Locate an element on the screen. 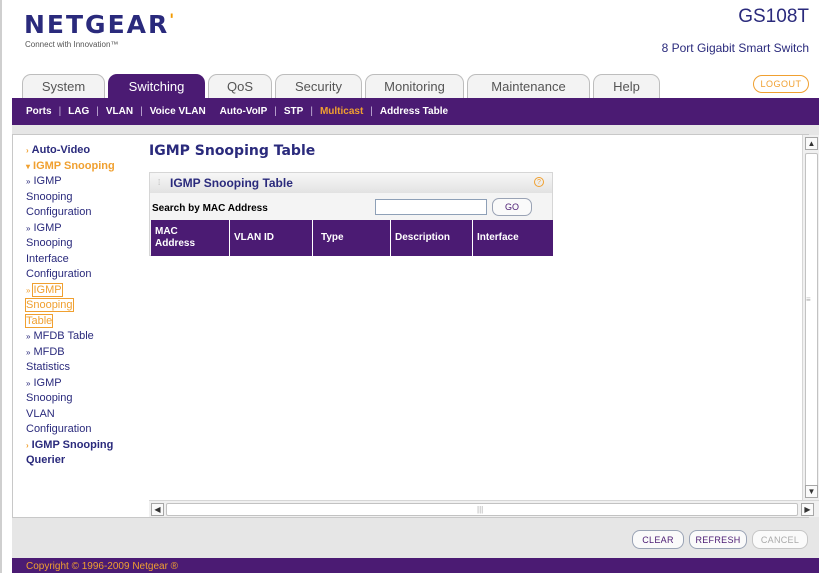  logout-button: LOGOUT is located at coordinates (781, 84).